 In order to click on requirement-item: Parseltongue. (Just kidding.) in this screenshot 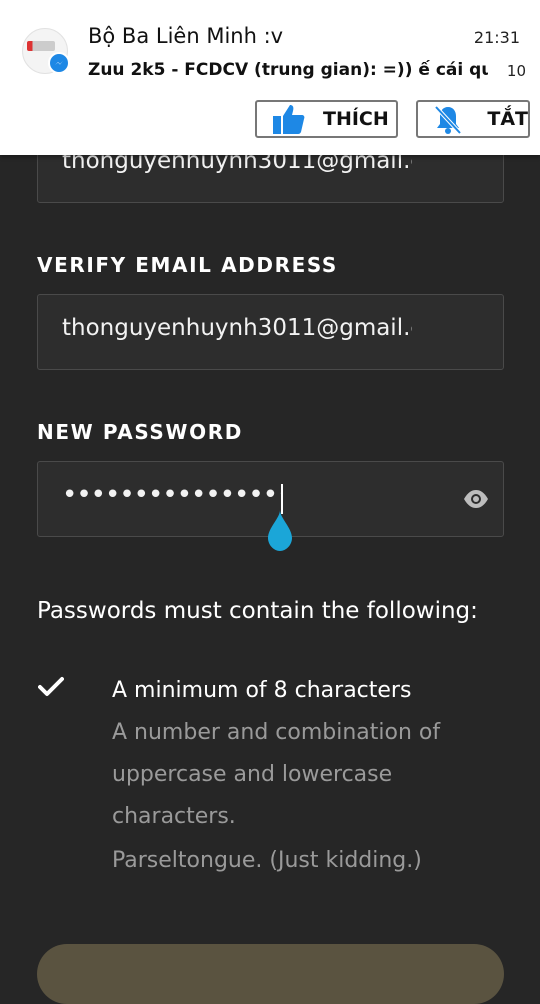, I will do `click(267, 860)`.